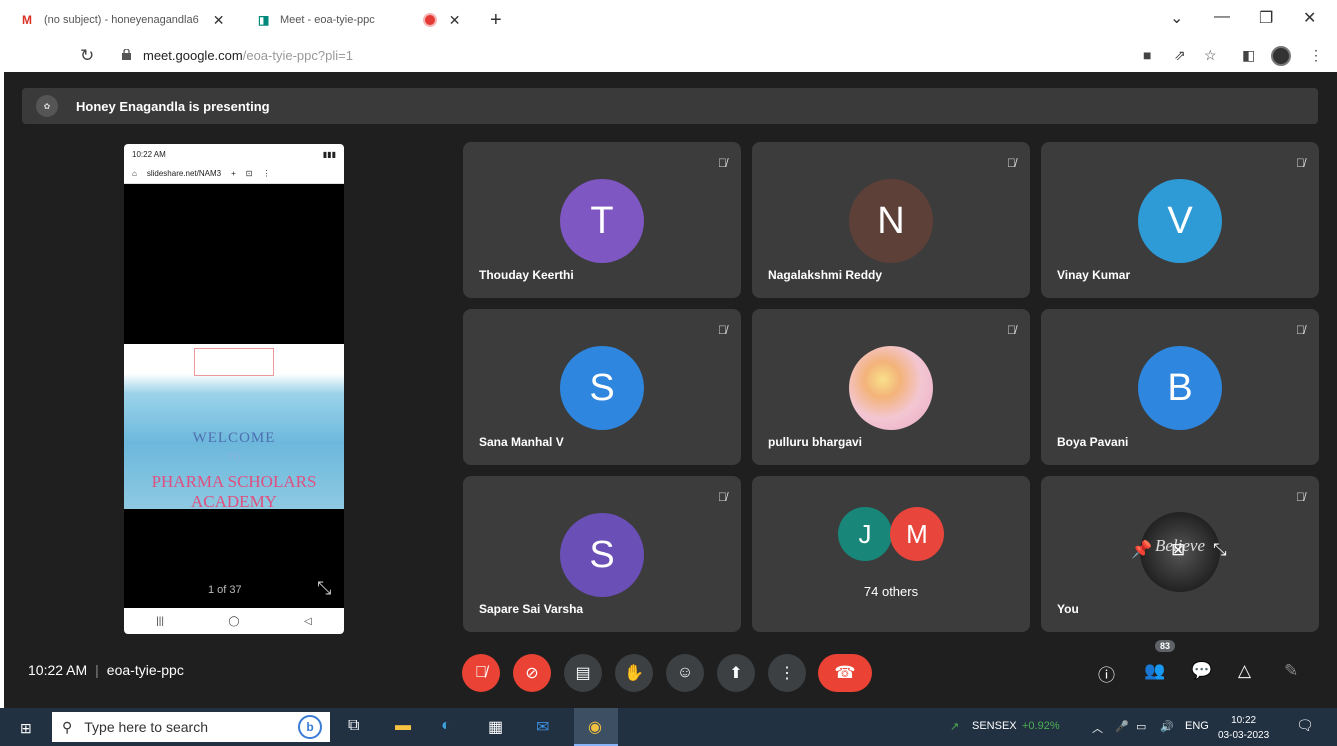 The width and height of the screenshot is (1337, 746). I want to click on chrome-taskbar-button: ◉, so click(596, 727).